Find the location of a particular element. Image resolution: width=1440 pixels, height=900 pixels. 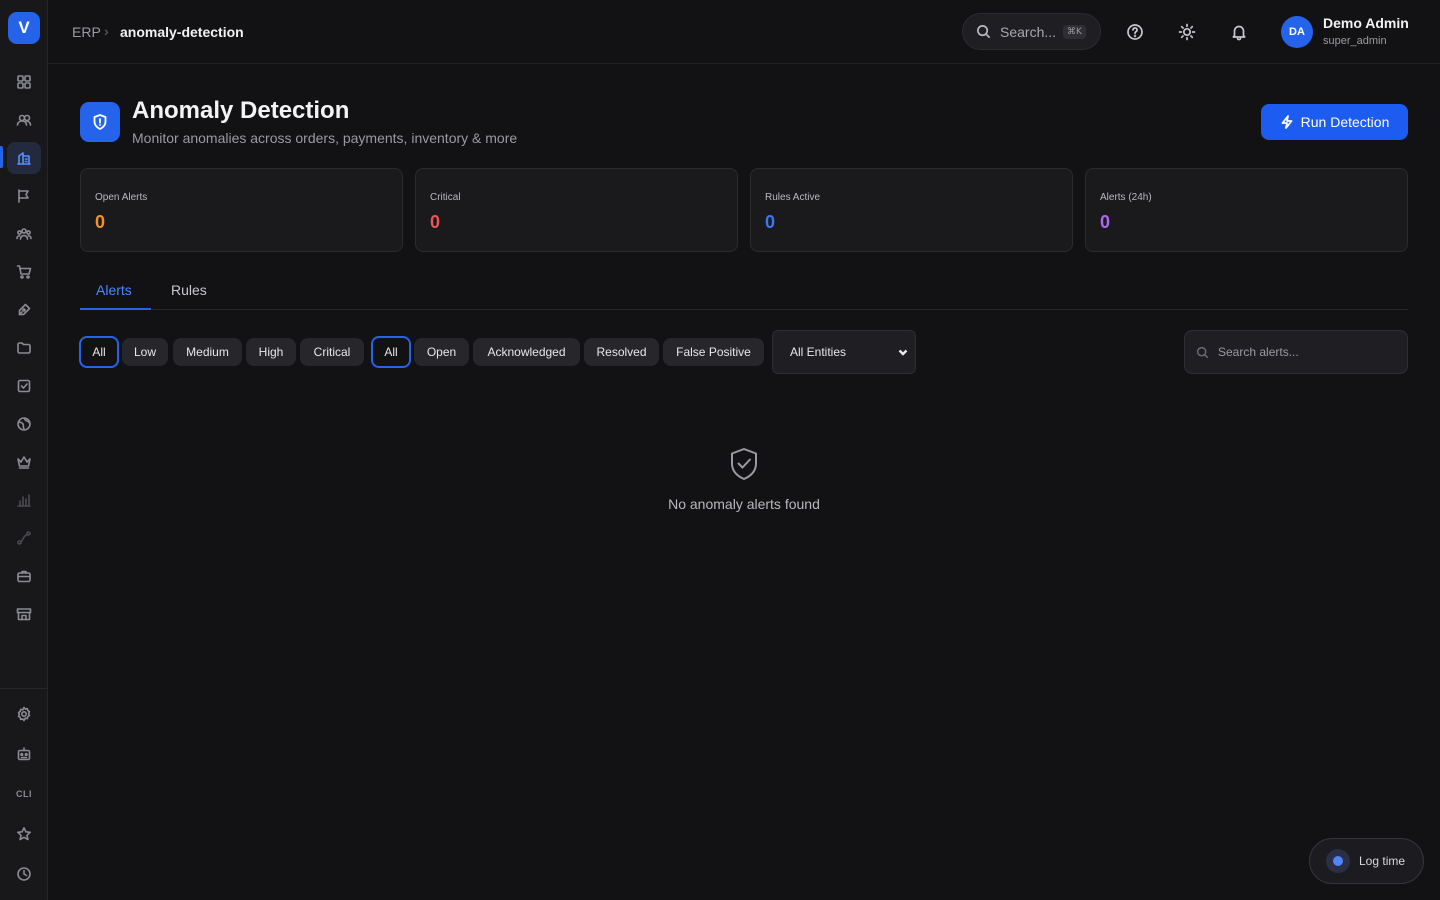

stat-label: Rules Active is located at coordinates (793, 197).